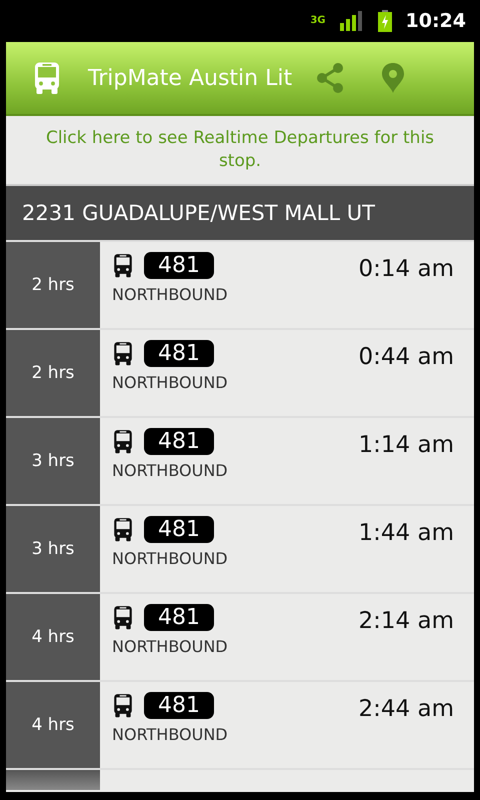 Image resolution: width=480 pixels, height=800 pixels. I want to click on signal-icon, so click(352, 21).